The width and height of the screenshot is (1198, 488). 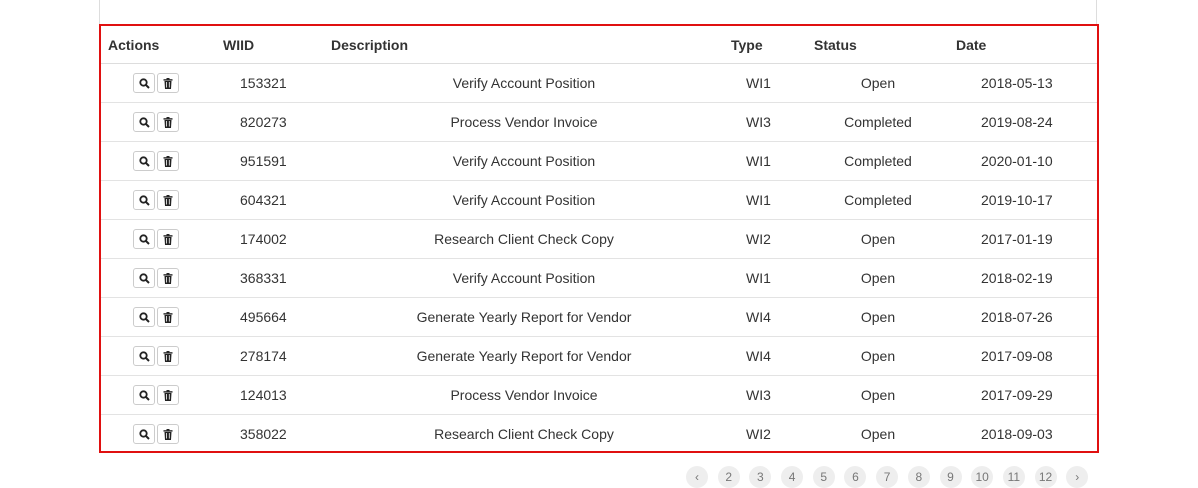 I want to click on page-button: 7, so click(x=887, y=477).